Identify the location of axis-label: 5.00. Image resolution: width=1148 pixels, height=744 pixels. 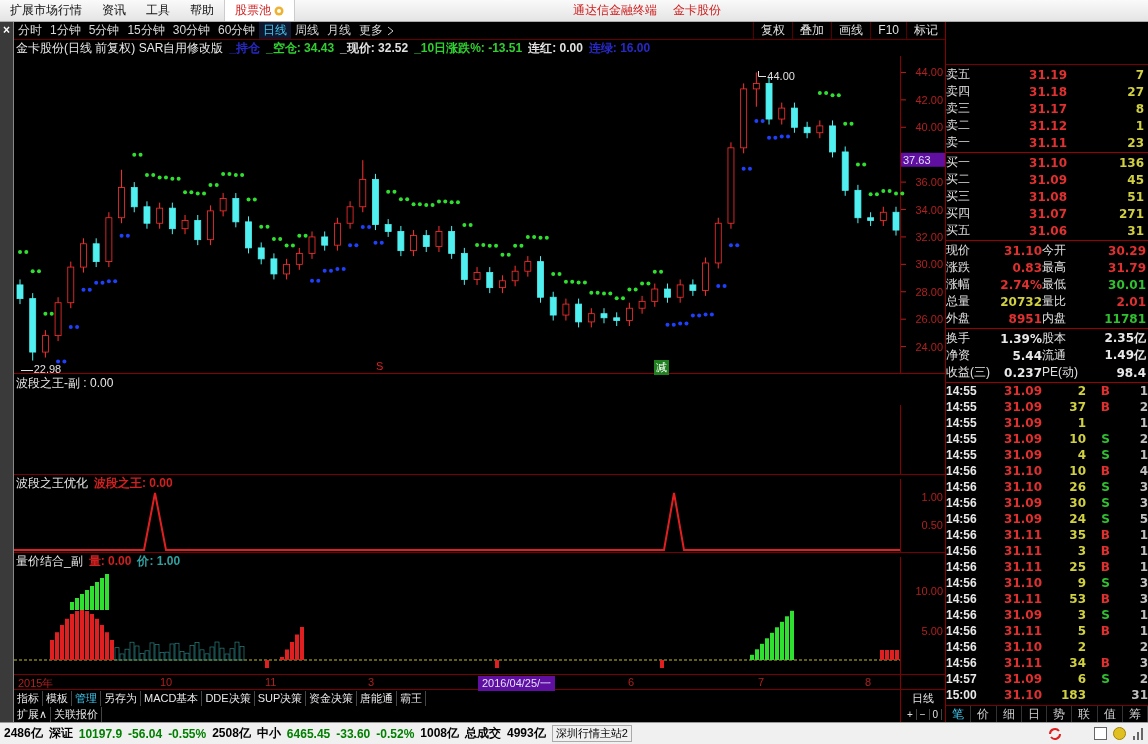
(932, 631).